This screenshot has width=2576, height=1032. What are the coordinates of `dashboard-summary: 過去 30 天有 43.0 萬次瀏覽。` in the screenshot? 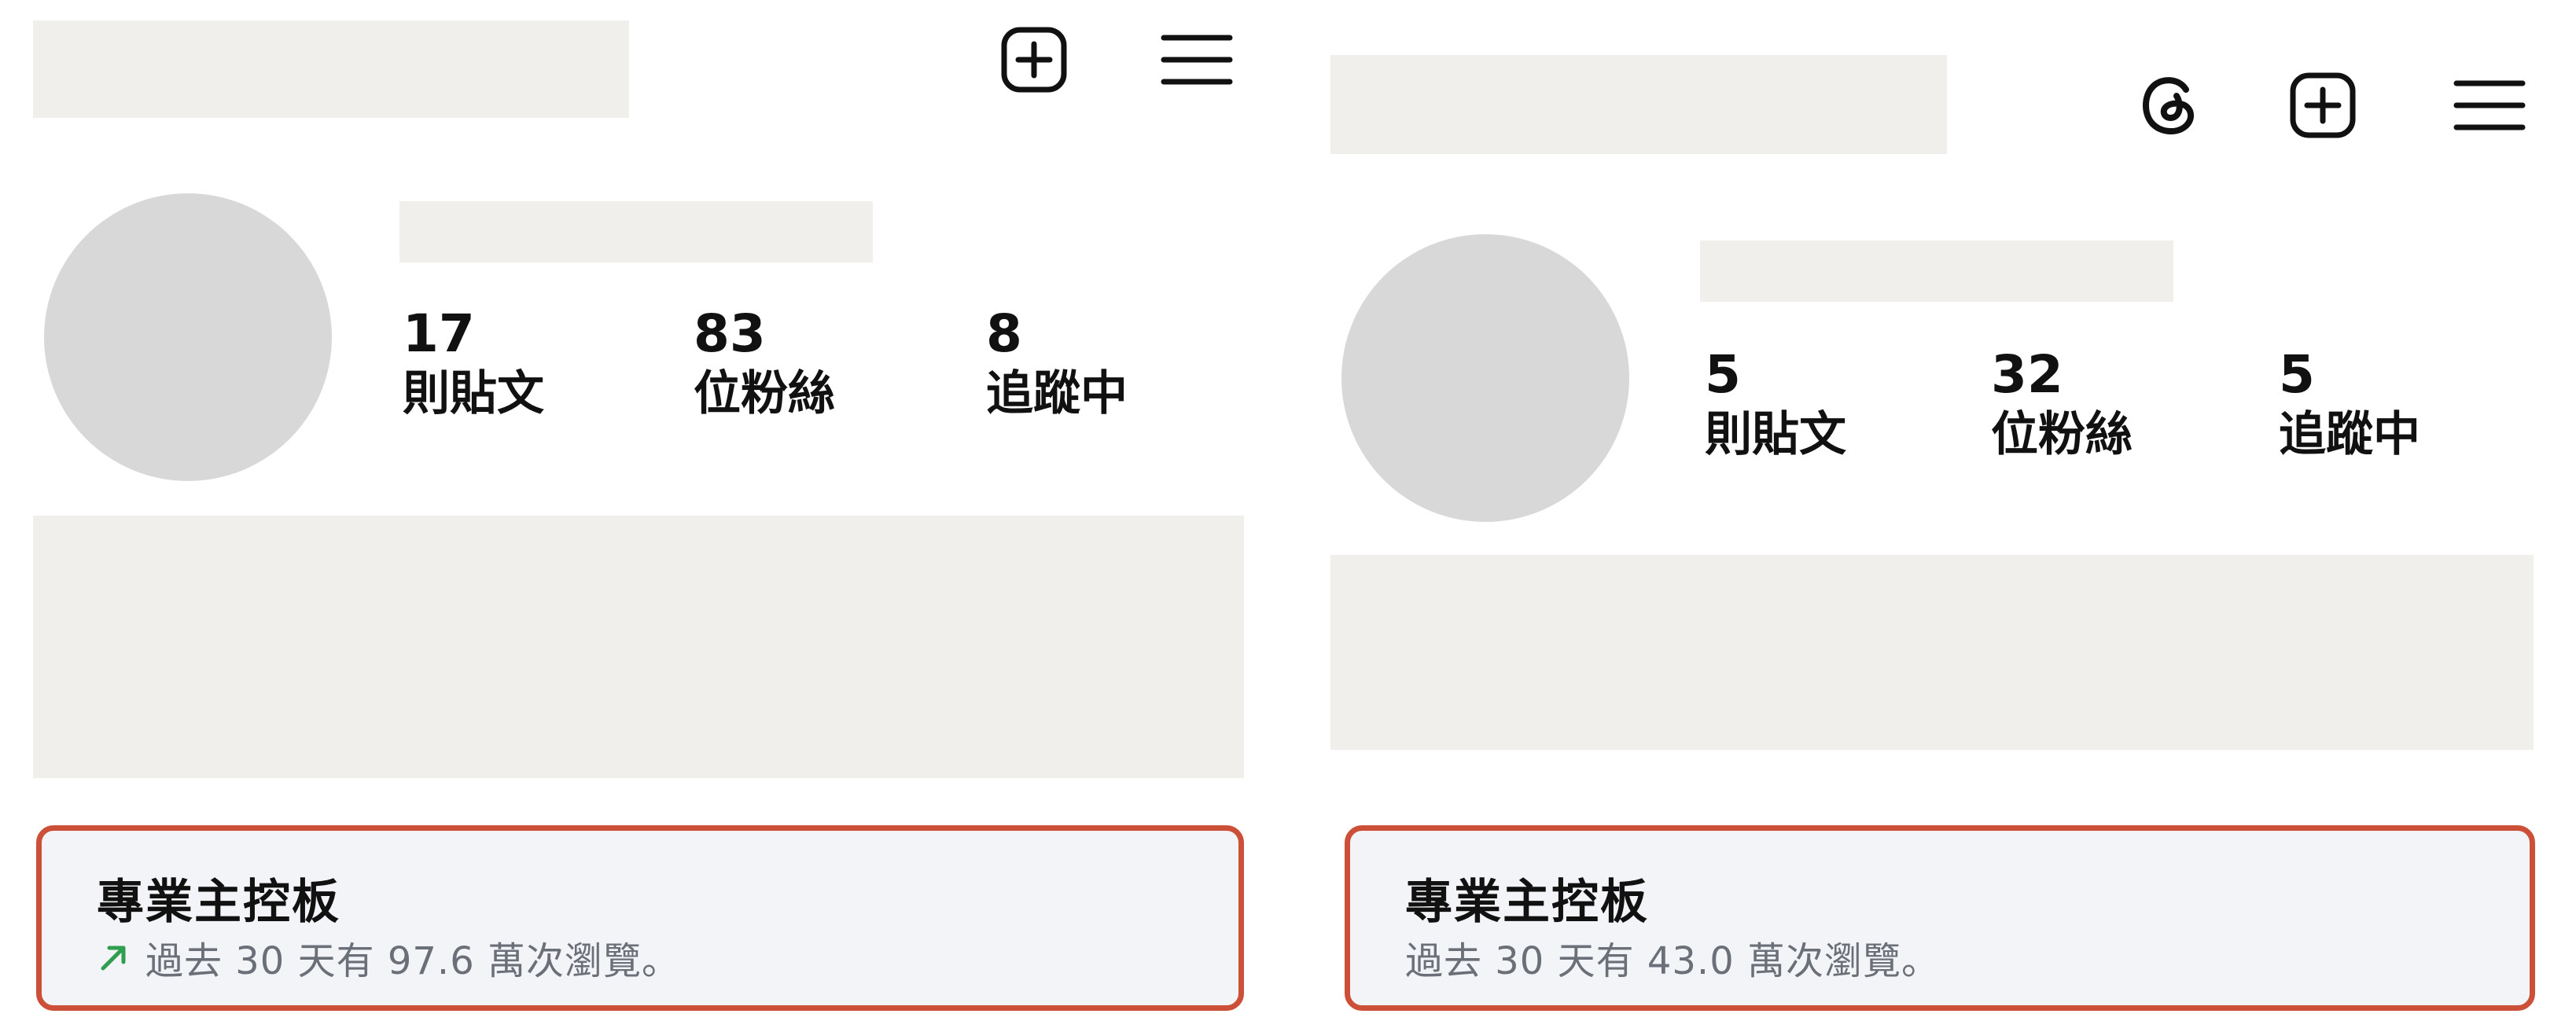 It's located at (1672, 957).